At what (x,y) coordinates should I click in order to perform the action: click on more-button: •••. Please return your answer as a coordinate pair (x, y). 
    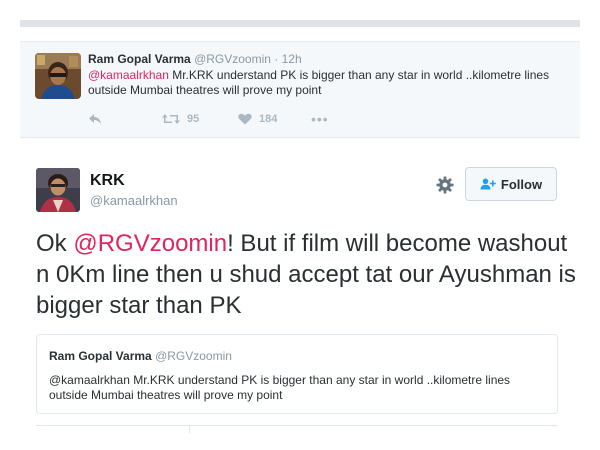
    Looking at the image, I should click on (320, 119).